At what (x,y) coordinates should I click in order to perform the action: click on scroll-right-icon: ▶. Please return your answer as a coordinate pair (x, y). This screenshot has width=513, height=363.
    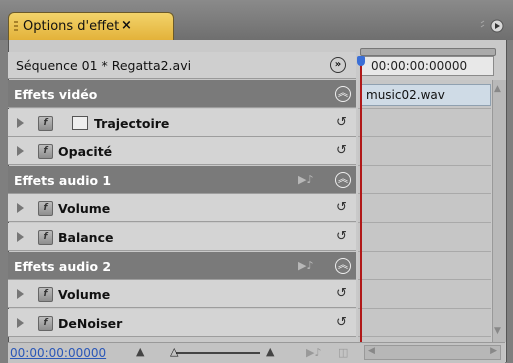
    Looking at the image, I should click on (493, 351).